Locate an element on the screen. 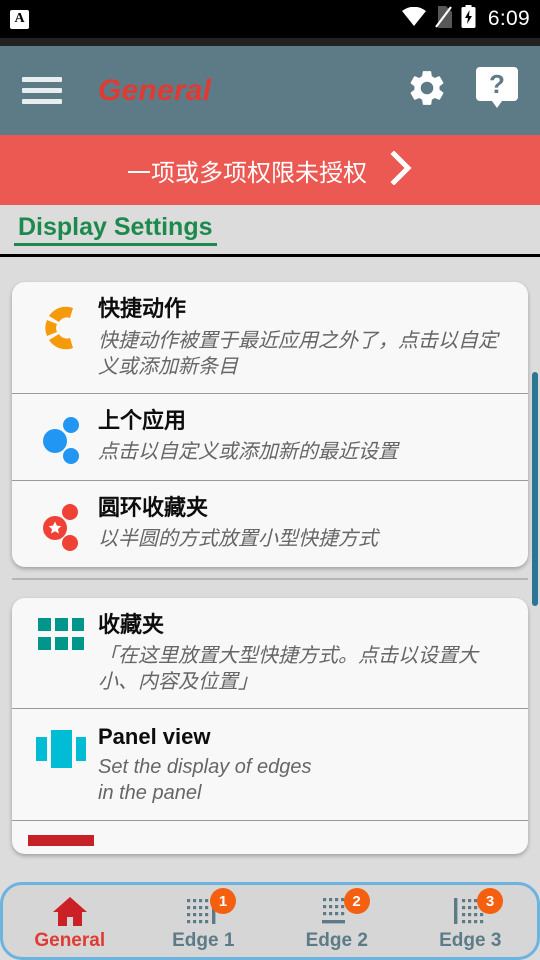 Image resolution: width=540 pixels, height=960 pixels. list-item: 上个应用 点击以自定义或添加新的最近设置 is located at coordinates (270, 436).